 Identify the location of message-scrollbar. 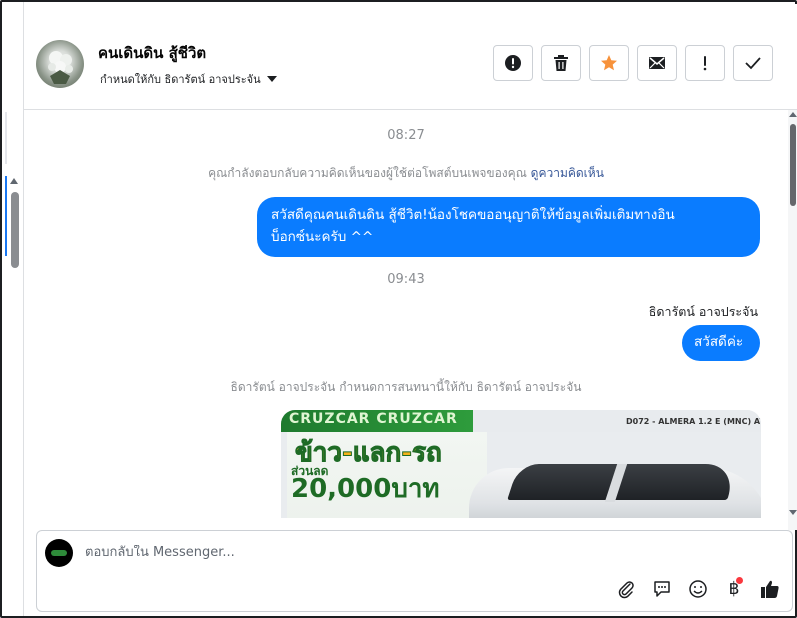
(792, 320).